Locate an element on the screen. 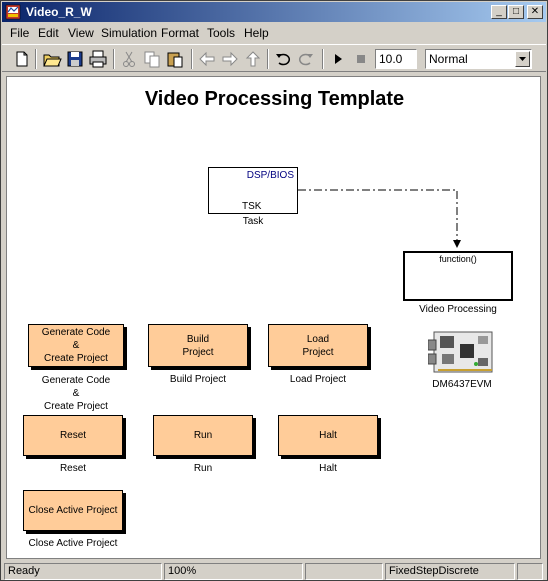 The height and width of the screenshot is (581, 548). build-project-label: Build Project is located at coordinates (198, 379).